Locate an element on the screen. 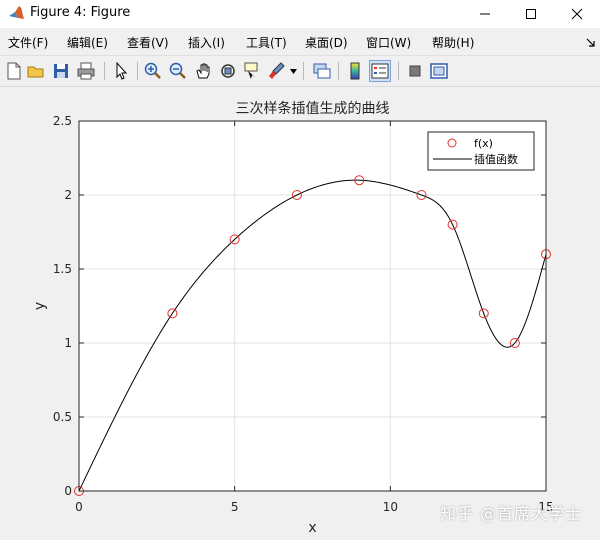 This screenshot has height=540, width=600. new-figure-icon is located at coordinates (14, 71).